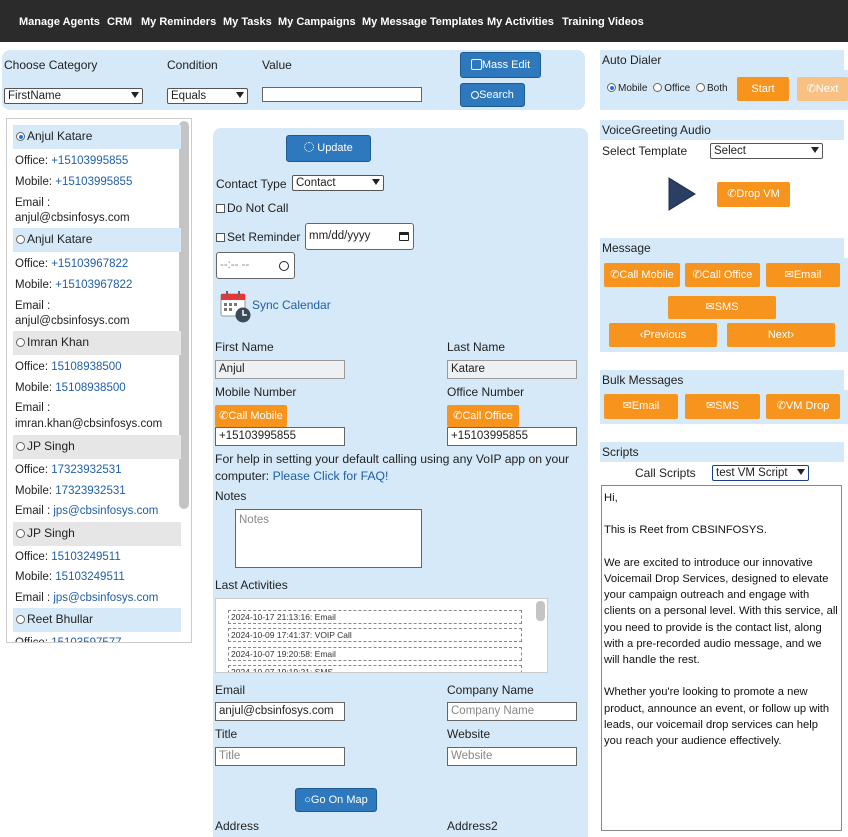 Image resolution: width=848 pixels, height=837 pixels. I want to click on drop-vm-button: ✆Drop VM, so click(753, 194).